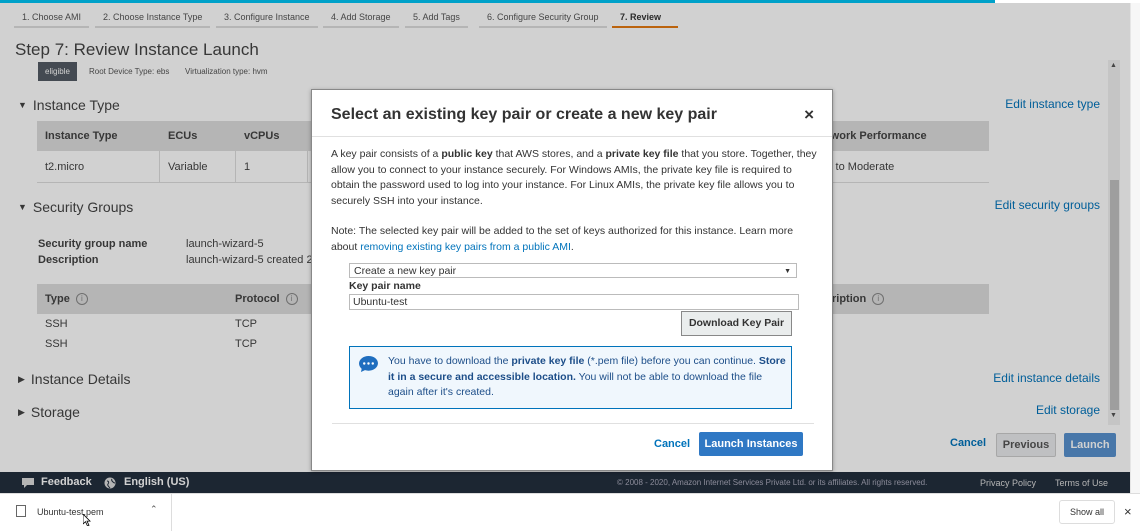 The height and width of the screenshot is (531, 1140). What do you see at coordinates (572, 246) in the screenshot?
I see `text-fragment: .` at bounding box center [572, 246].